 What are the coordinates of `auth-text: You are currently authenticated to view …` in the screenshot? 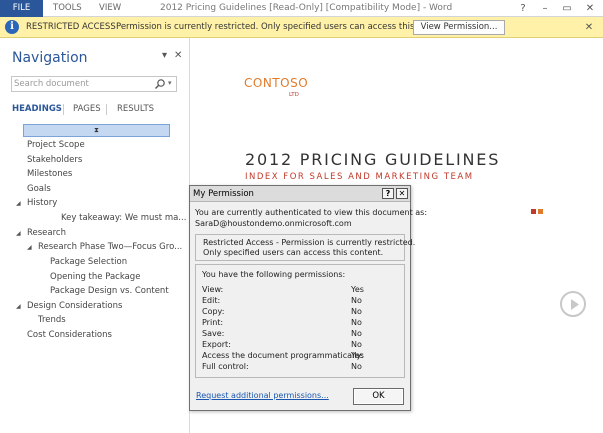 It's located at (311, 212).